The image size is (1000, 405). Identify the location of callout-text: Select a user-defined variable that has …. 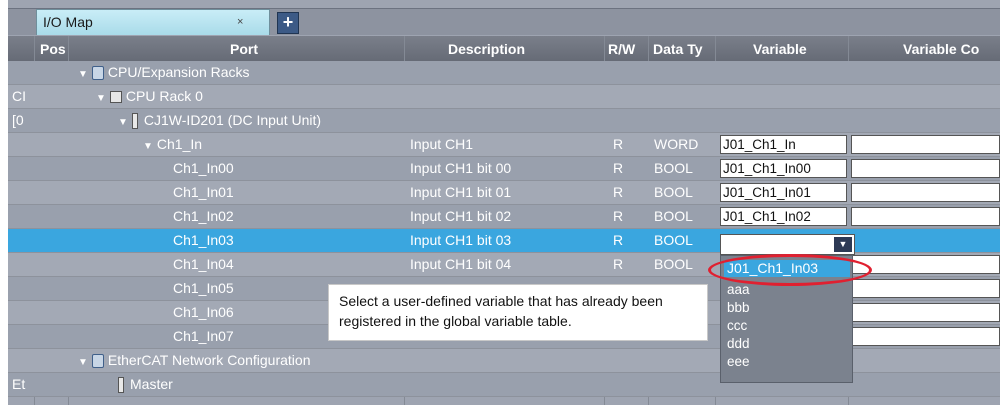
(501, 311).